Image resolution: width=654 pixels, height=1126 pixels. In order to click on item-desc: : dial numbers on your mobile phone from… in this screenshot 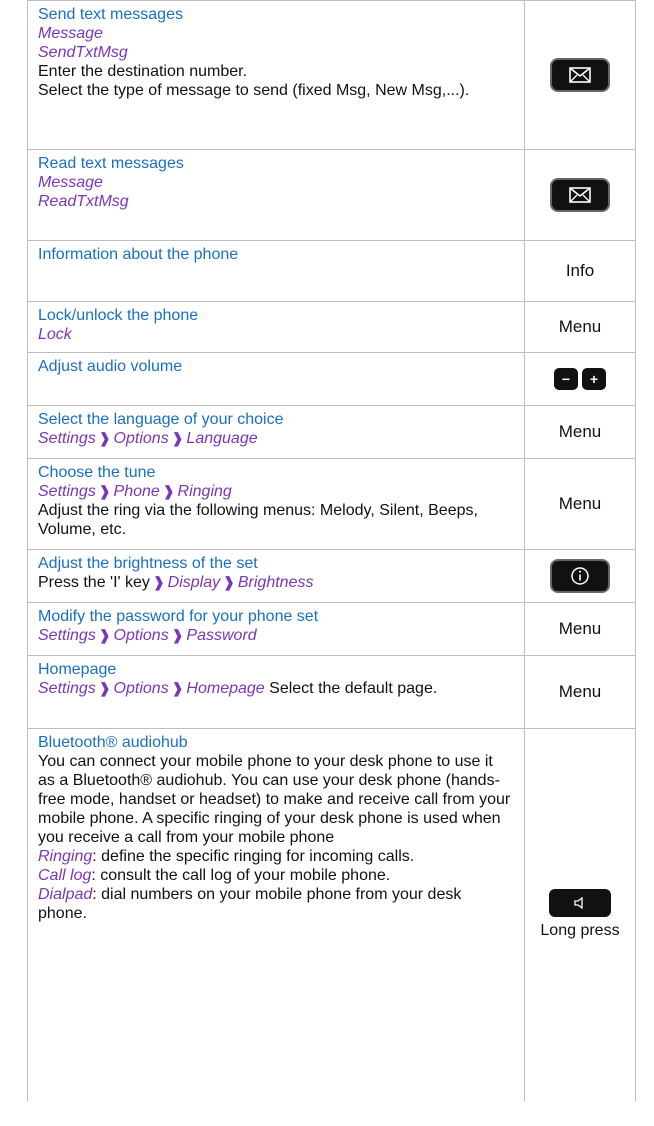, I will do `click(250, 904)`.